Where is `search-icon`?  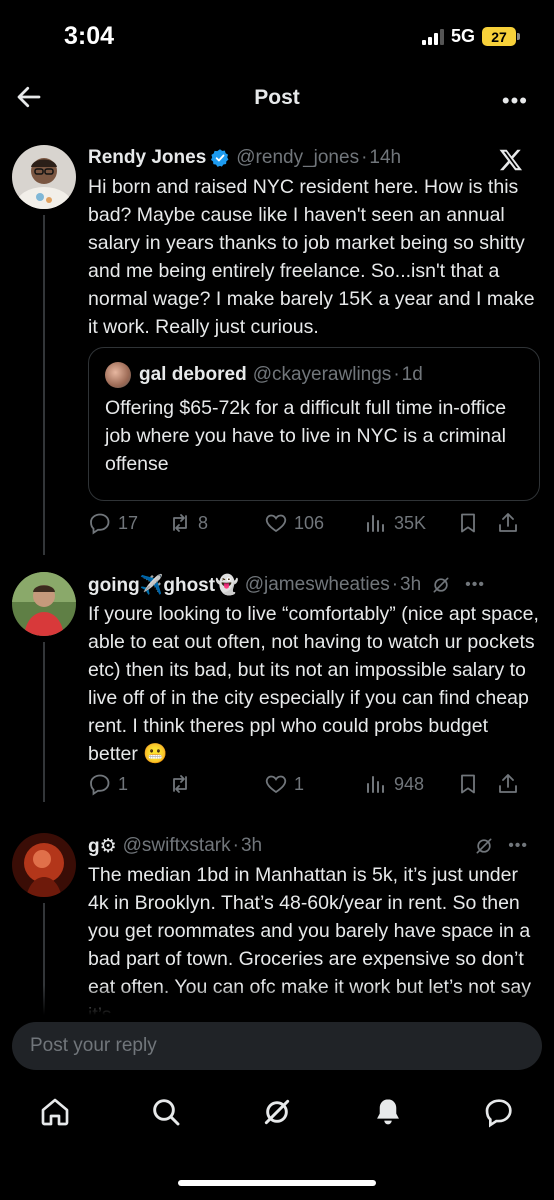 search-icon is located at coordinates (166, 1112).